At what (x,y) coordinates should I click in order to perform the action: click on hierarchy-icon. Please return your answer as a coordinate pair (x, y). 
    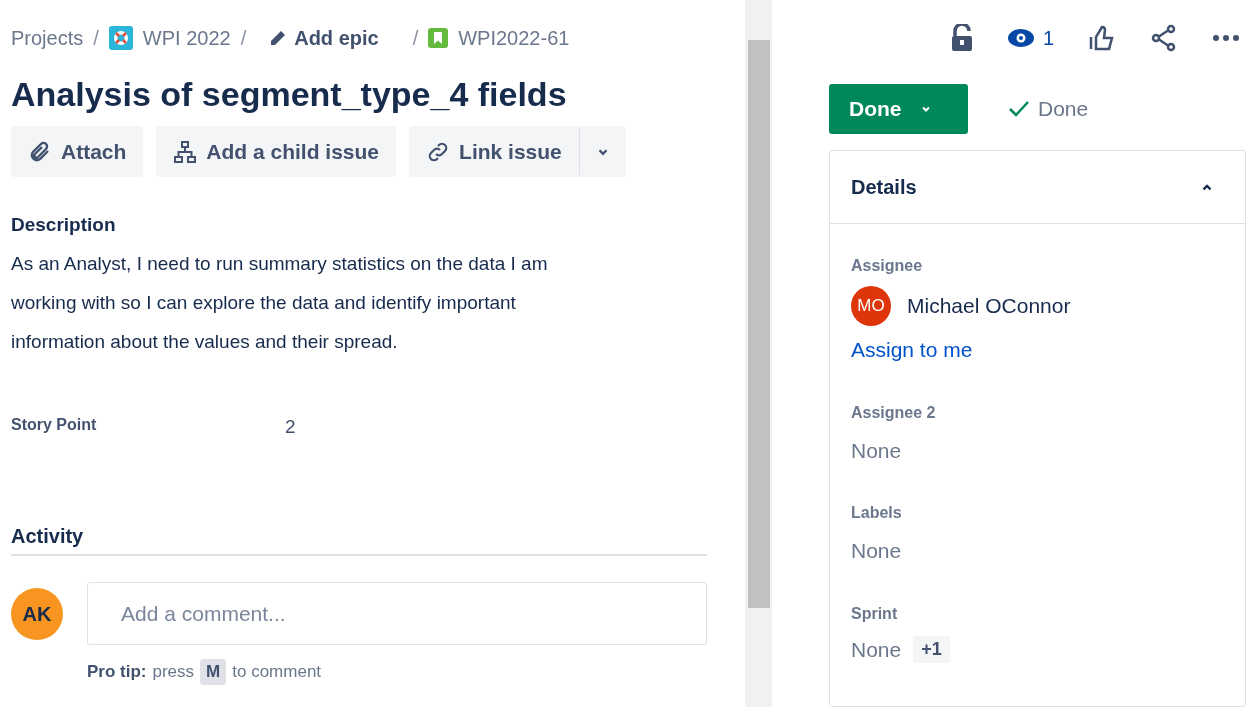
    Looking at the image, I should click on (185, 151).